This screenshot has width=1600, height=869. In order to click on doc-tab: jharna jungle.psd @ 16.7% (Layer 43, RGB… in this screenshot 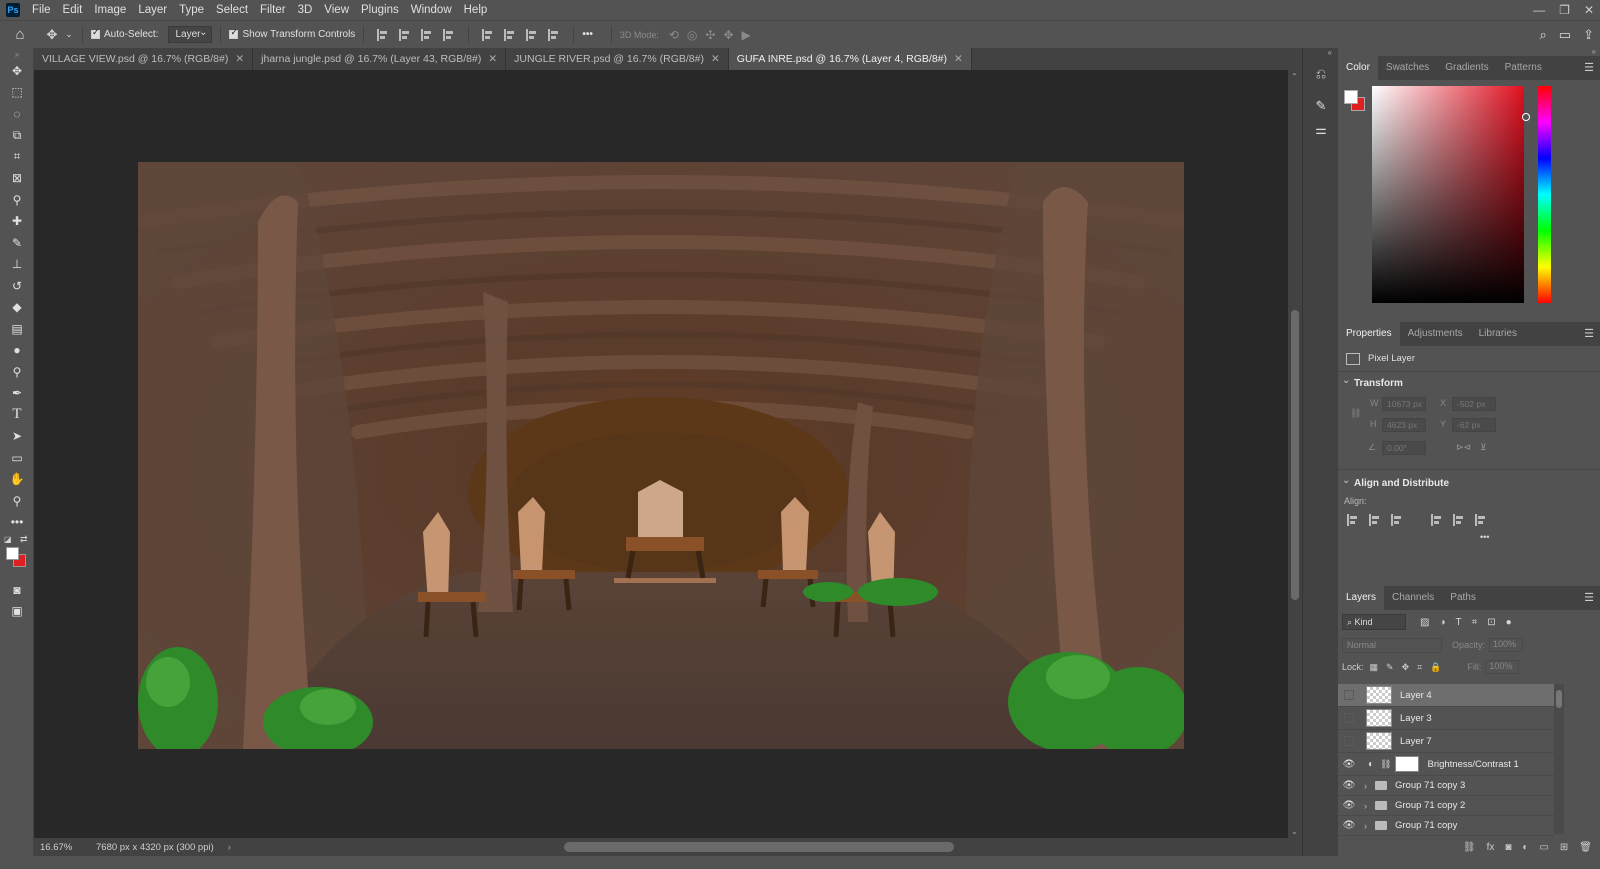, I will do `click(380, 59)`.